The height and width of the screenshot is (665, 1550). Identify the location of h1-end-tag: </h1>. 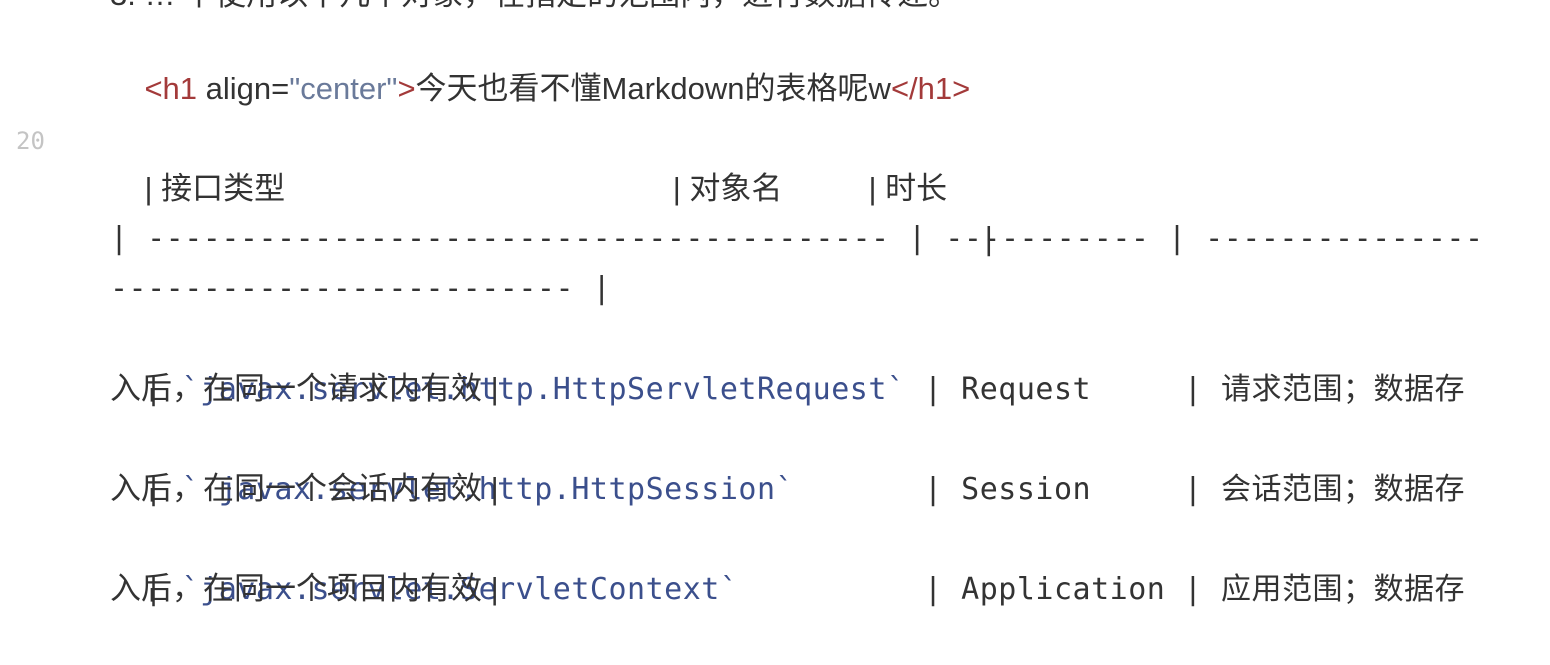
(930, 88).